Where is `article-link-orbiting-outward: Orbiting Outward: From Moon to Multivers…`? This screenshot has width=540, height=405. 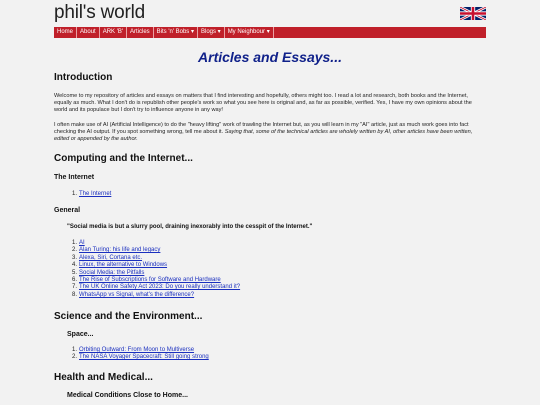
article-link-orbiting-outward: Orbiting Outward: From Moon to Multivers… is located at coordinates (136, 350).